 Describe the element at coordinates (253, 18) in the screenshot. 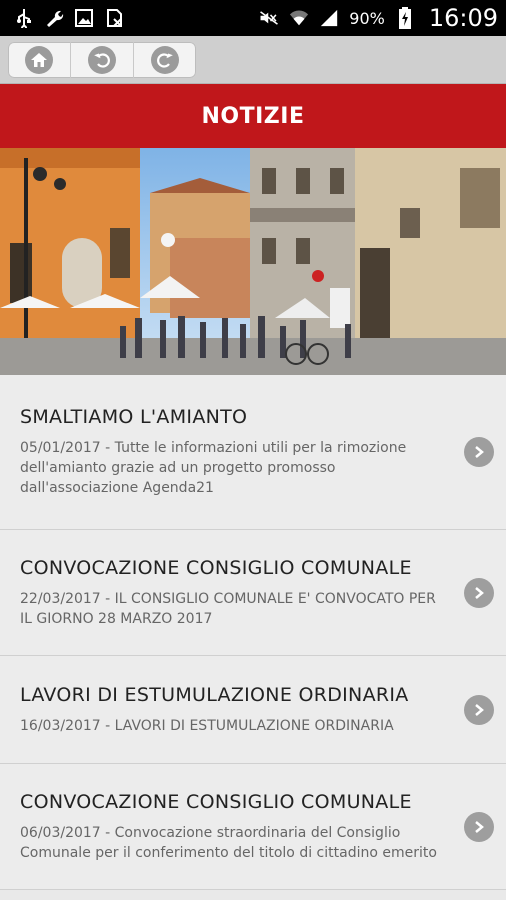

I see `status-bar: 90% 16:09` at that location.